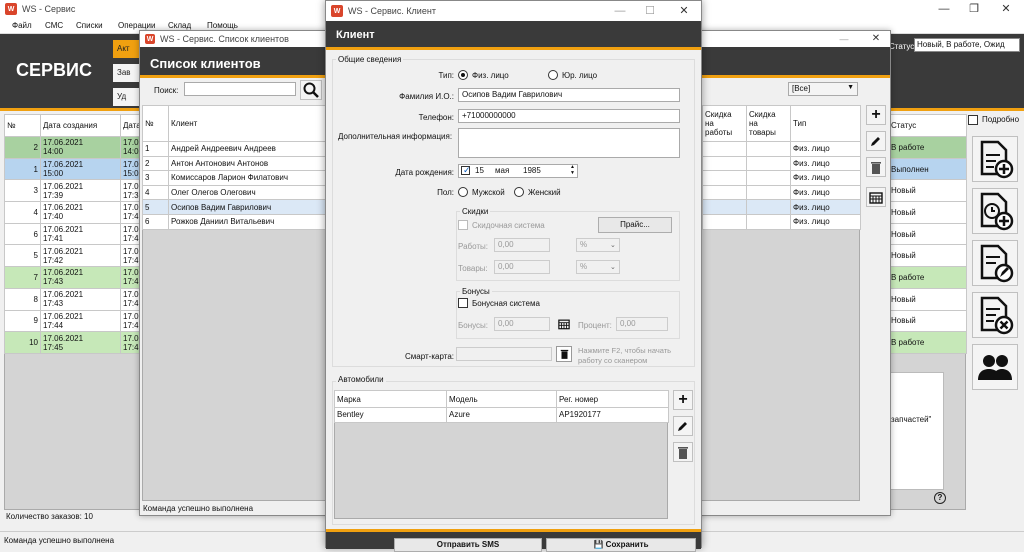  What do you see at coordinates (569, 95) in the screenshot?
I see `name-input: Осипов Вадим Гаврилович` at bounding box center [569, 95].